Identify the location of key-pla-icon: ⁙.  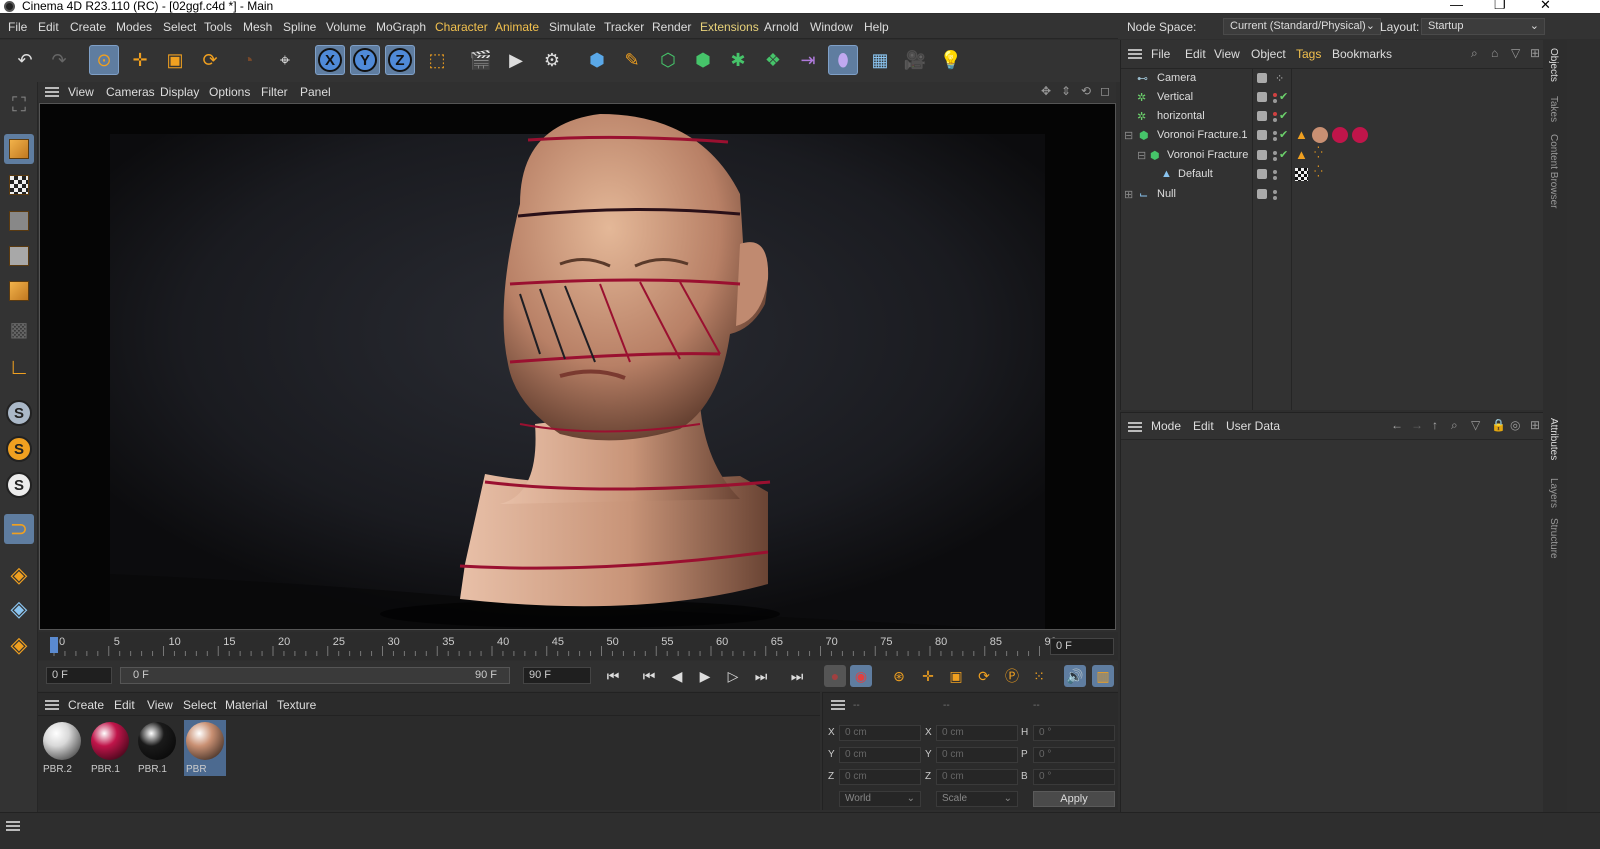
(1039, 676).